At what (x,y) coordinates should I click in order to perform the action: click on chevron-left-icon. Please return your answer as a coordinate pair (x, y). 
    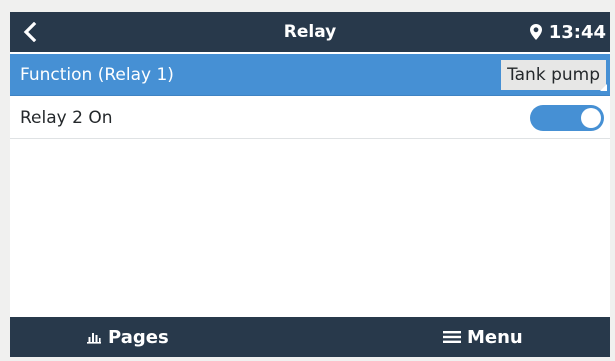
    Looking at the image, I should click on (30, 32).